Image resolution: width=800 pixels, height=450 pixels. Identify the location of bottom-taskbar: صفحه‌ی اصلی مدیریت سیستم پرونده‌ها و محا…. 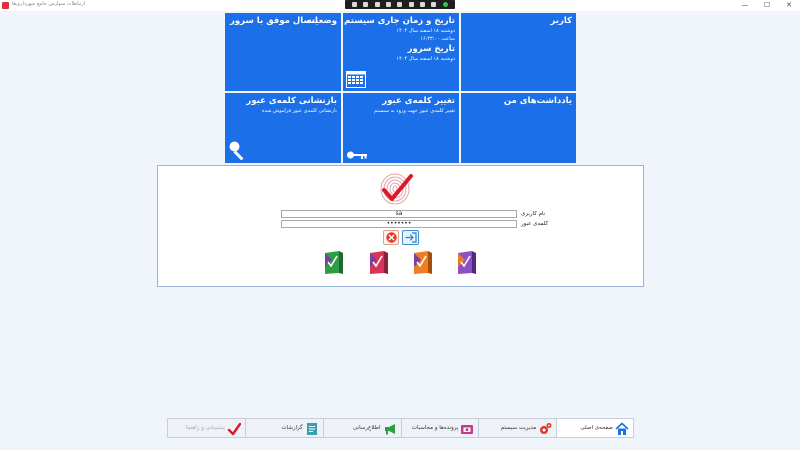
(400, 428).